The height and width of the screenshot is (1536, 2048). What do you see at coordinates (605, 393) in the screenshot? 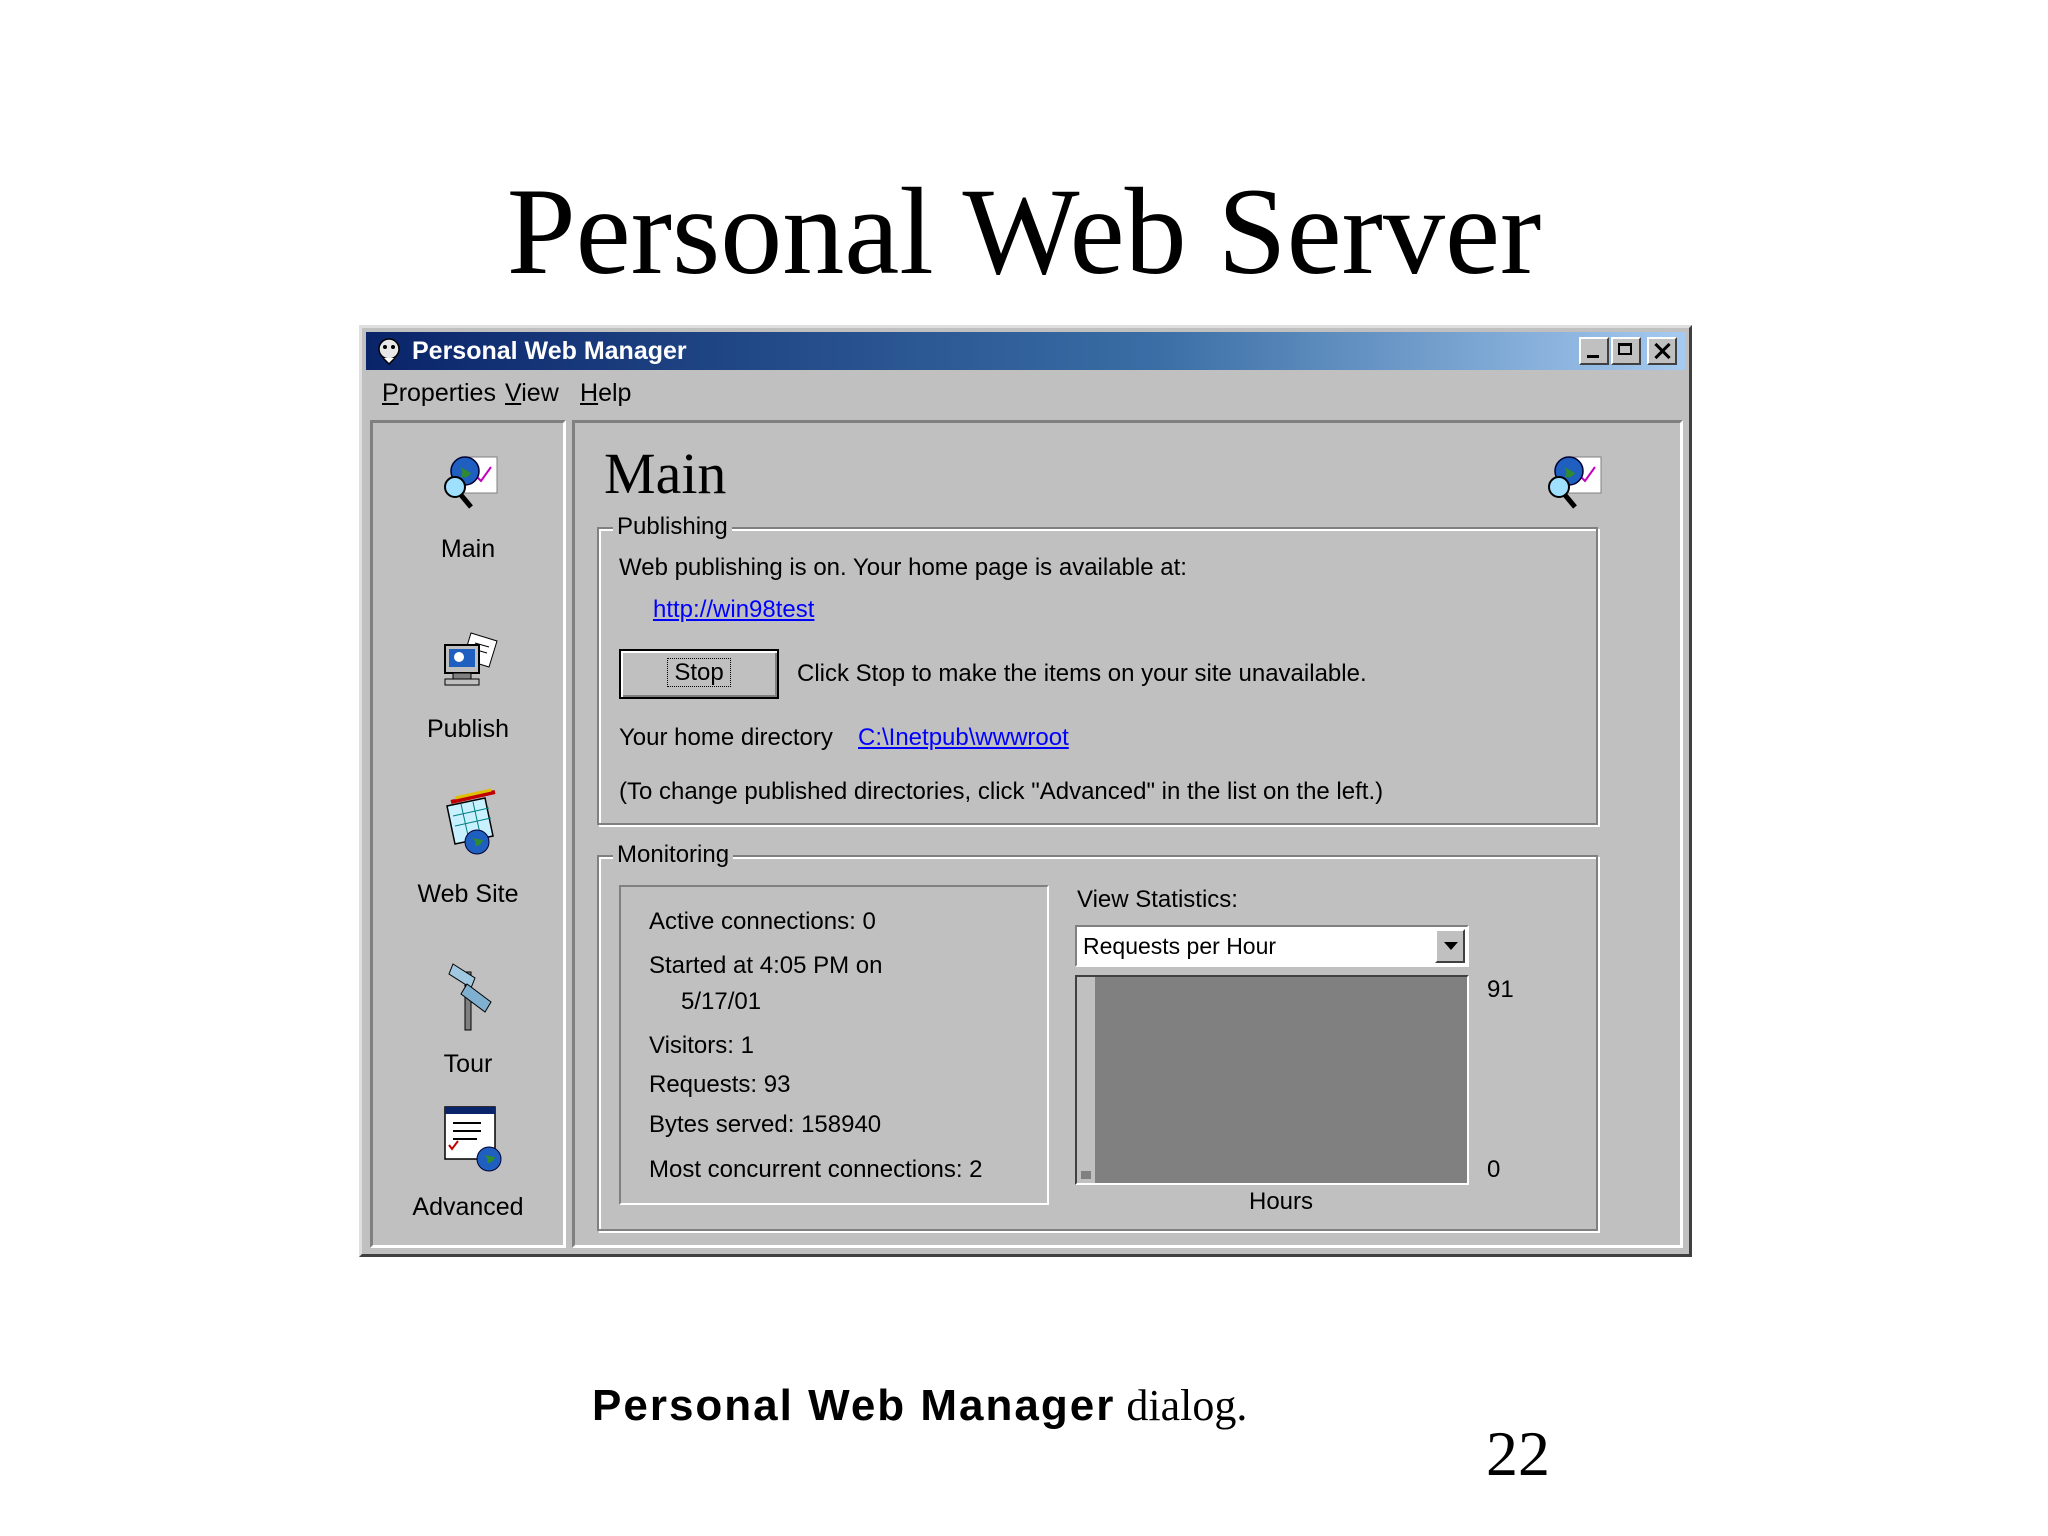
I see `menu-help: Help` at bounding box center [605, 393].